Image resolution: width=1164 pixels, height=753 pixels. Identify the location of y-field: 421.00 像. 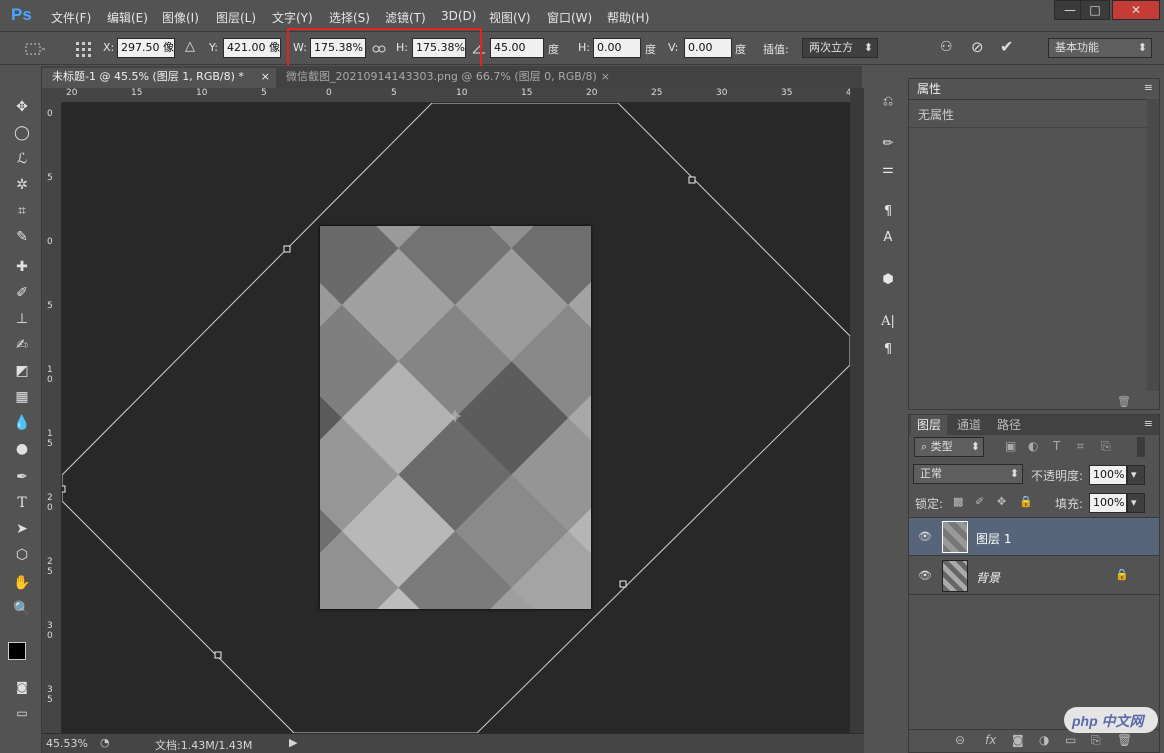
(252, 48).